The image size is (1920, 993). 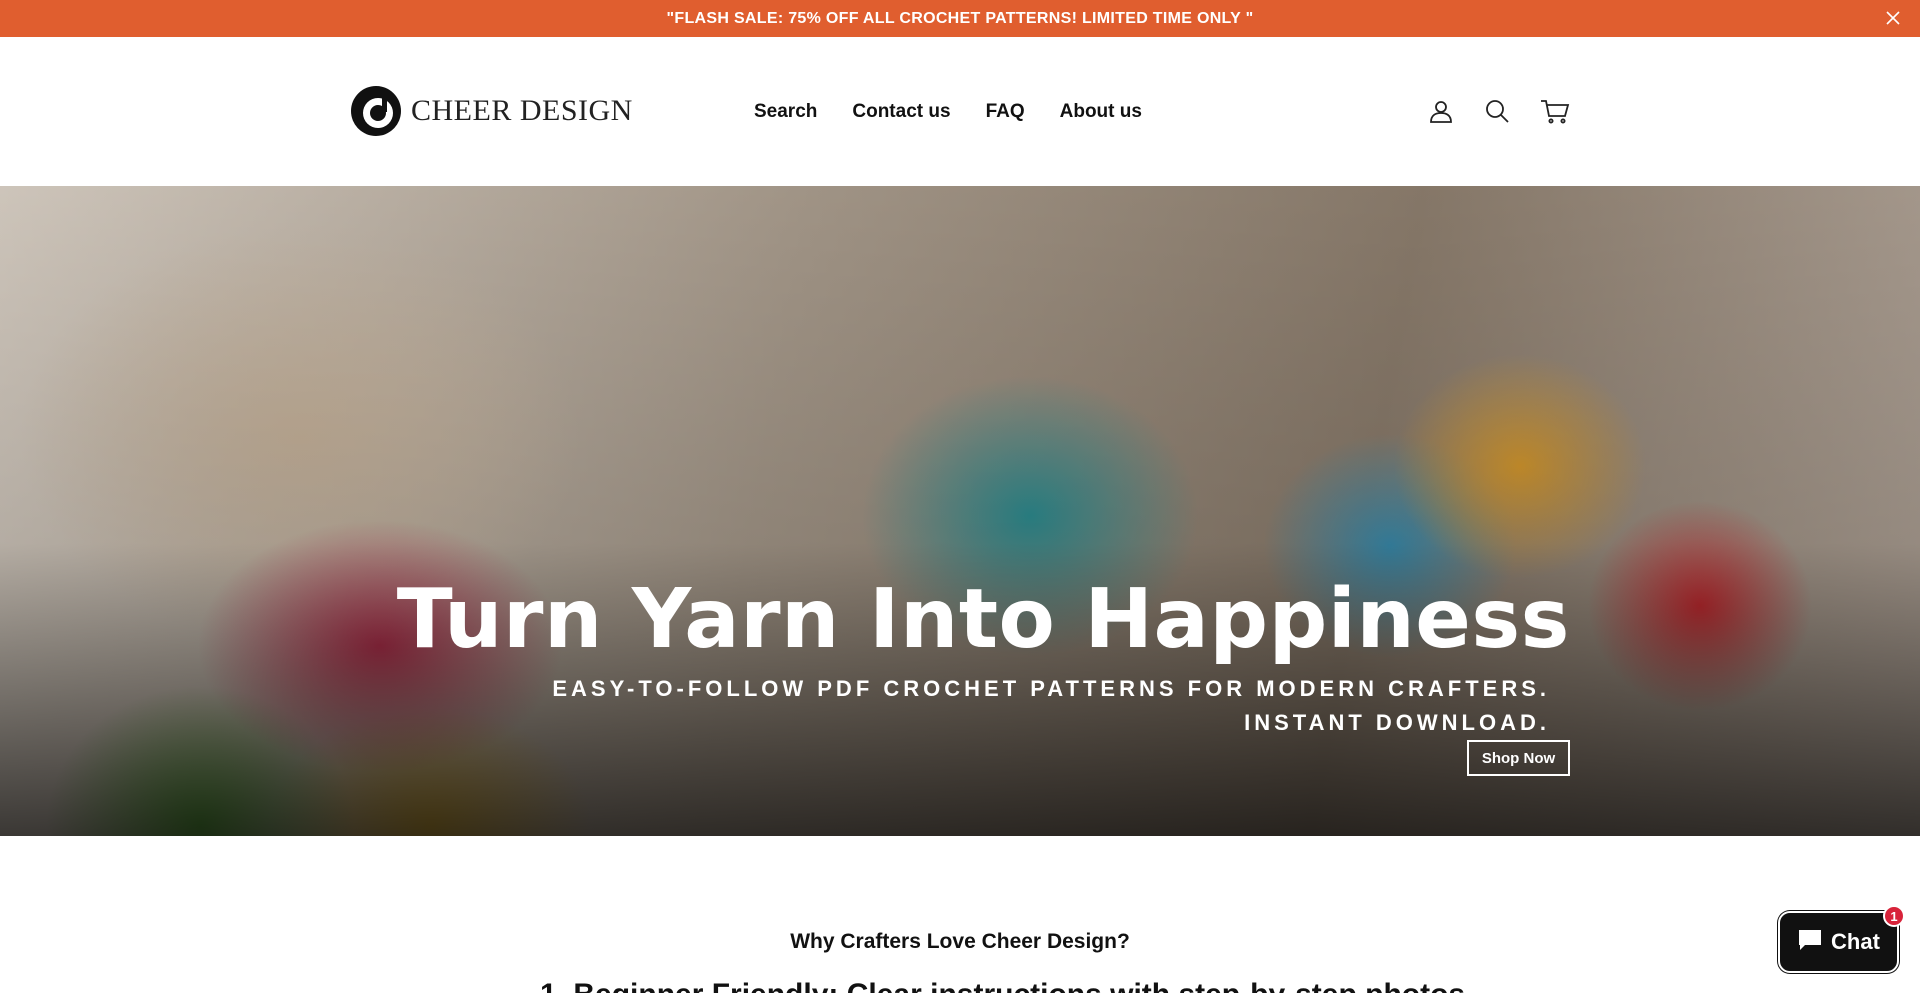 I want to click on nav-faq: FAQ, so click(x=1005, y=112).